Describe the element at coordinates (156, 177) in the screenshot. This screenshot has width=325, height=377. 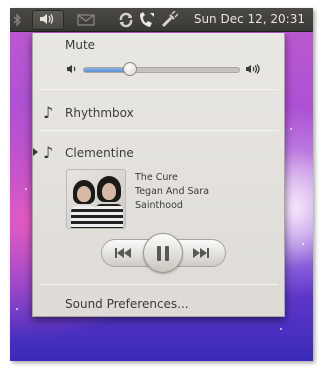
I see `track-artist: The Cure` at that location.